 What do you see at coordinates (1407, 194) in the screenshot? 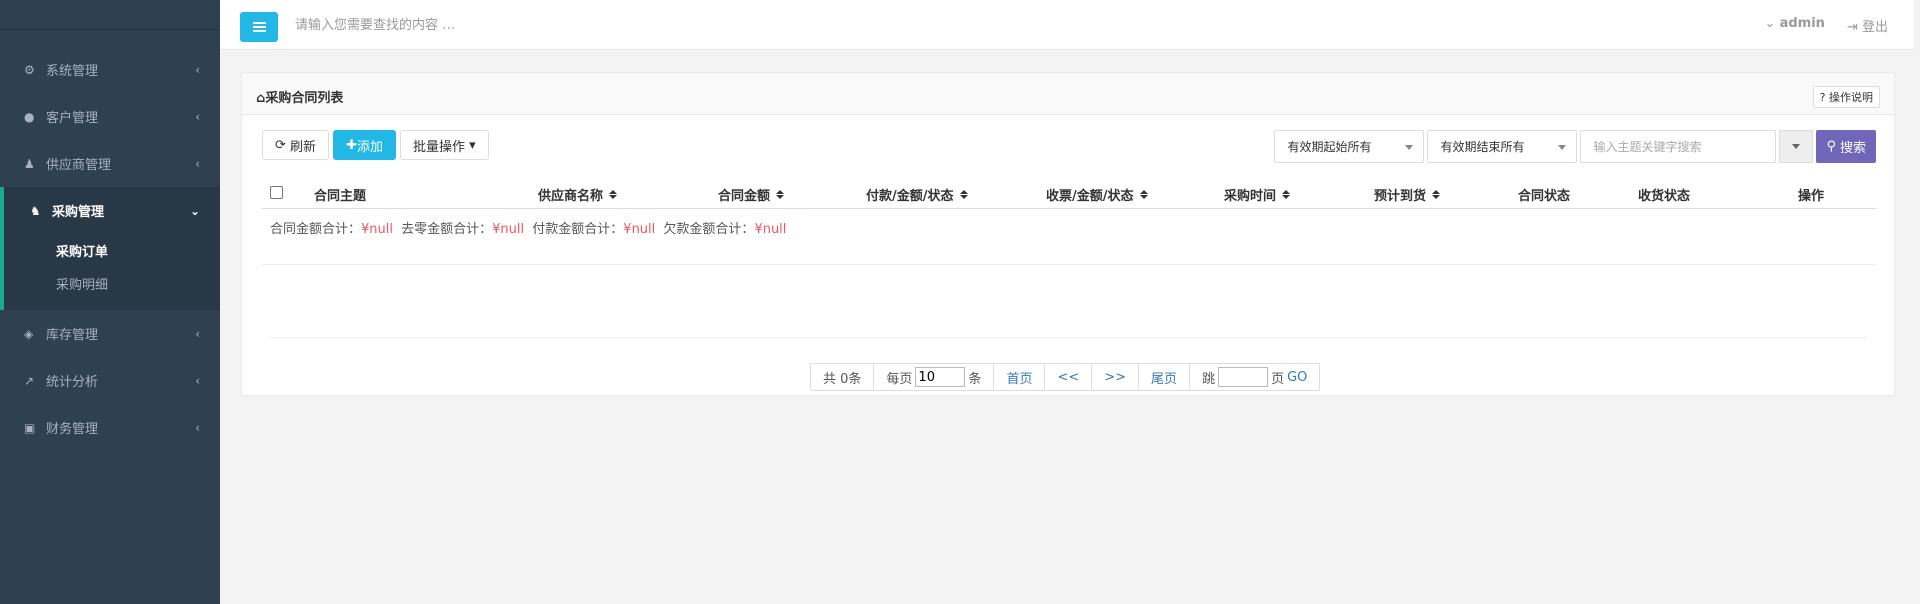
I see `column-header-expected-arrival: 预计到货` at bounding box center [1407, 194].